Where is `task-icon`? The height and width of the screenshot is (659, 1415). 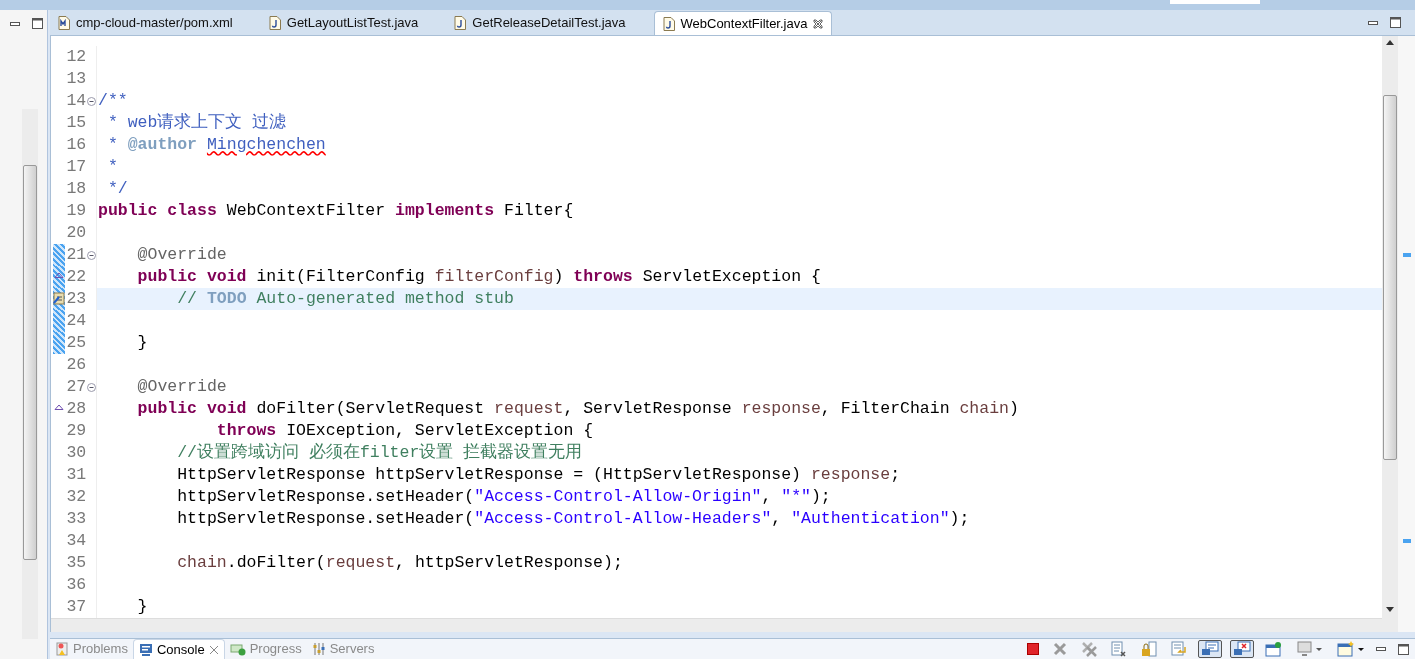
task-icon is located at coordinates (58, 298).